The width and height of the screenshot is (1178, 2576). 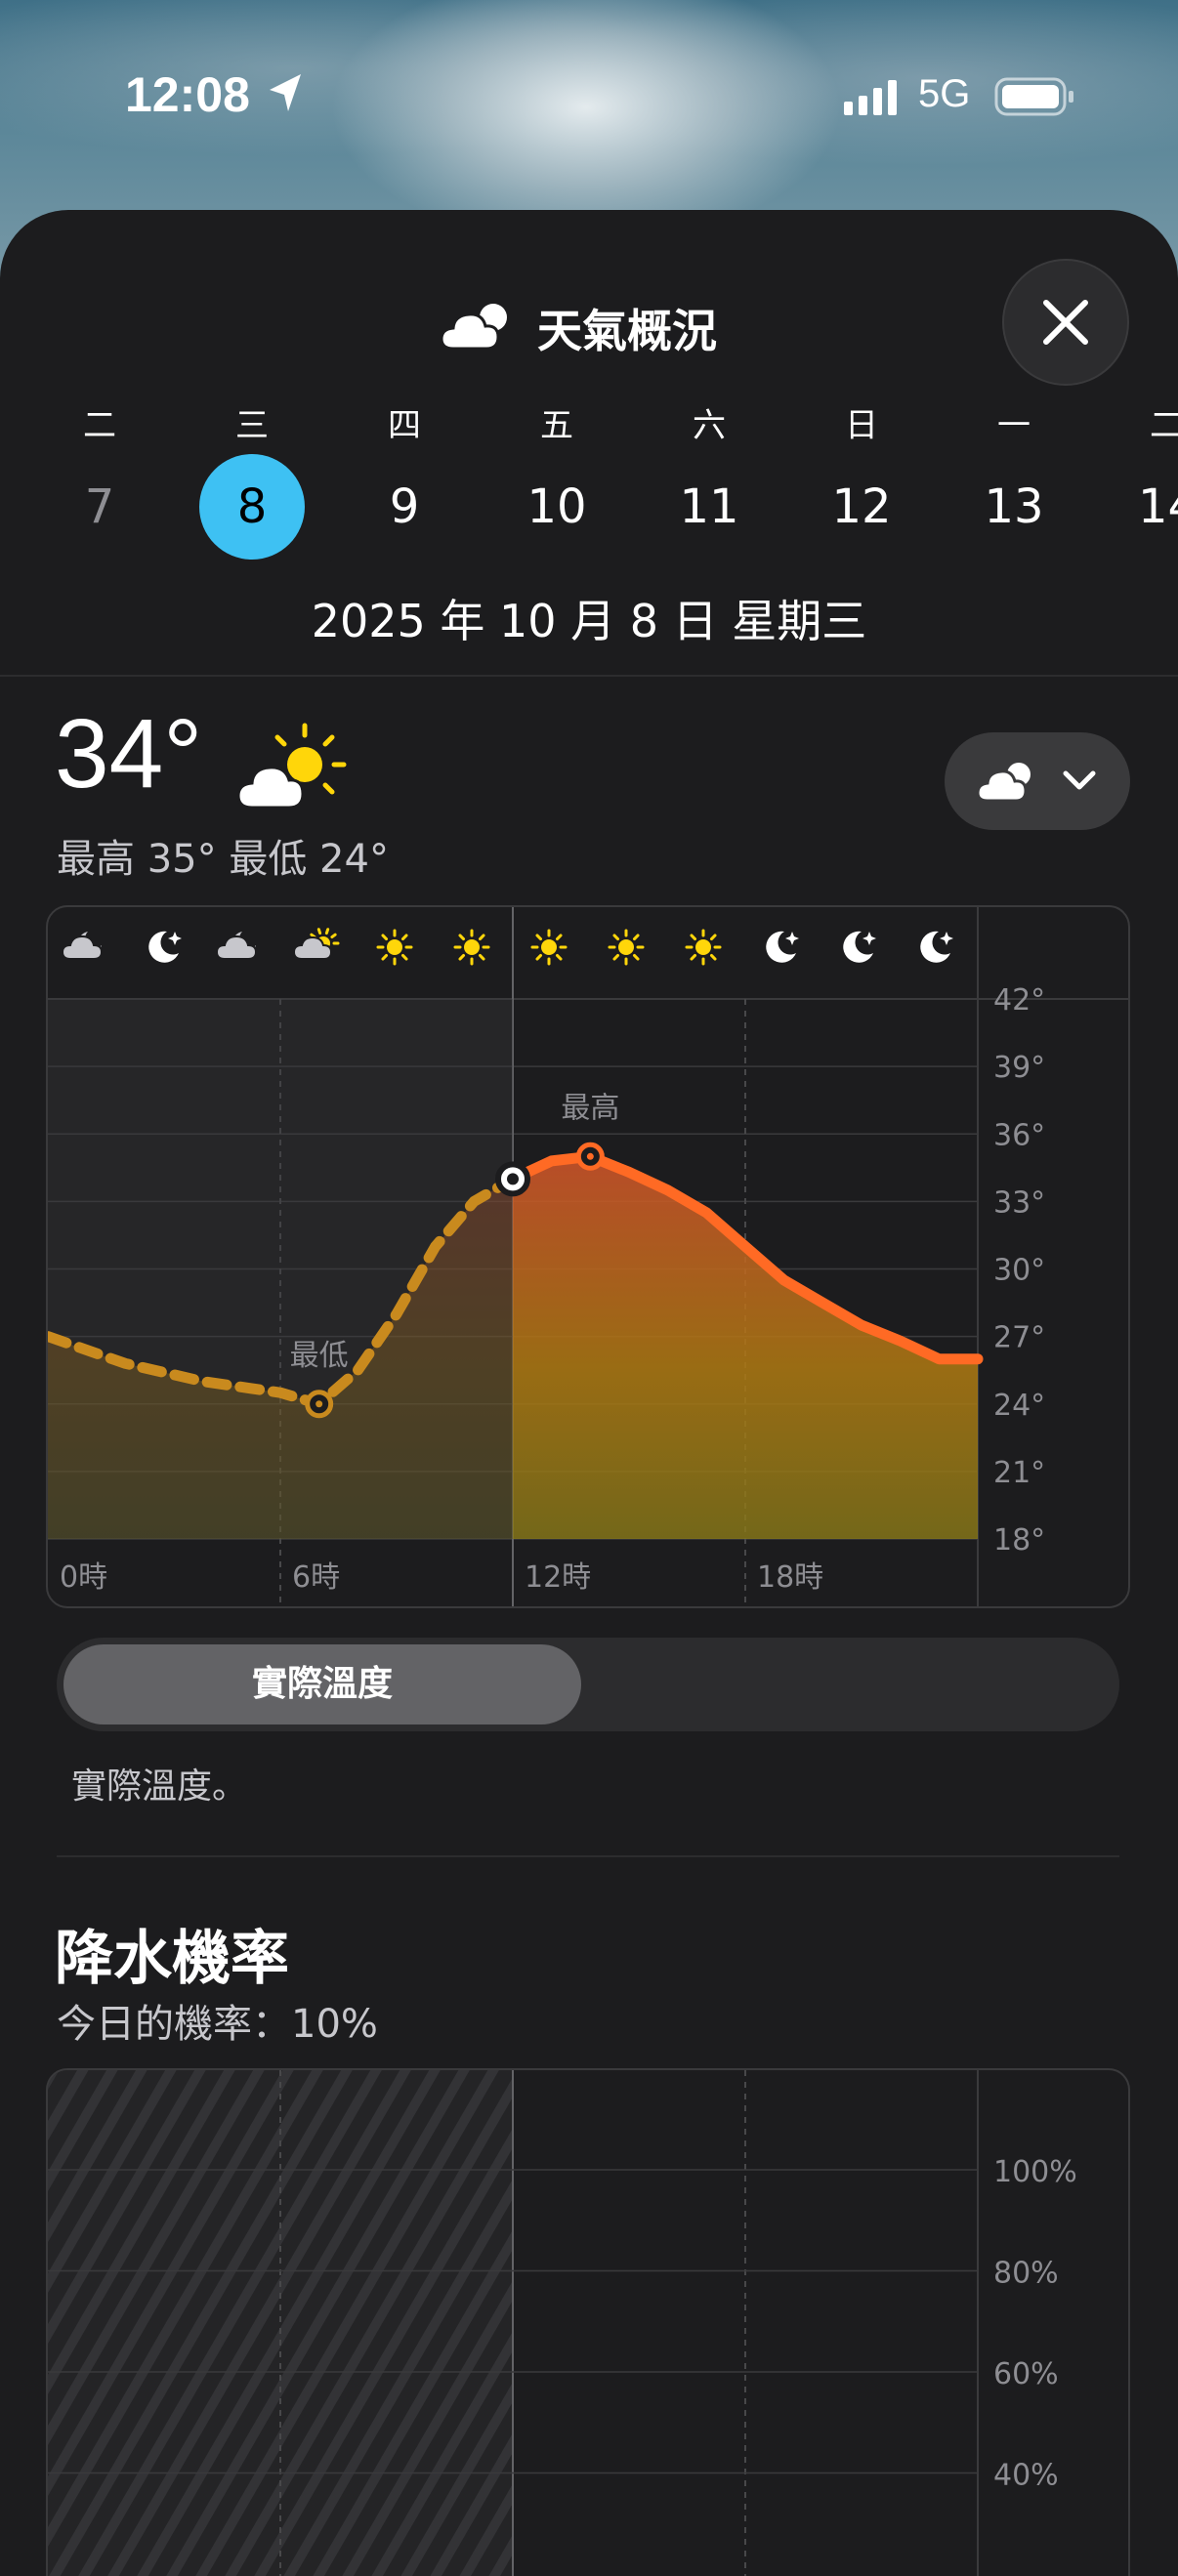 What do you see at coordinates (590, 1108) in the screenshot?
I see `high-label: 最高` at bounding box center [590, 1108].